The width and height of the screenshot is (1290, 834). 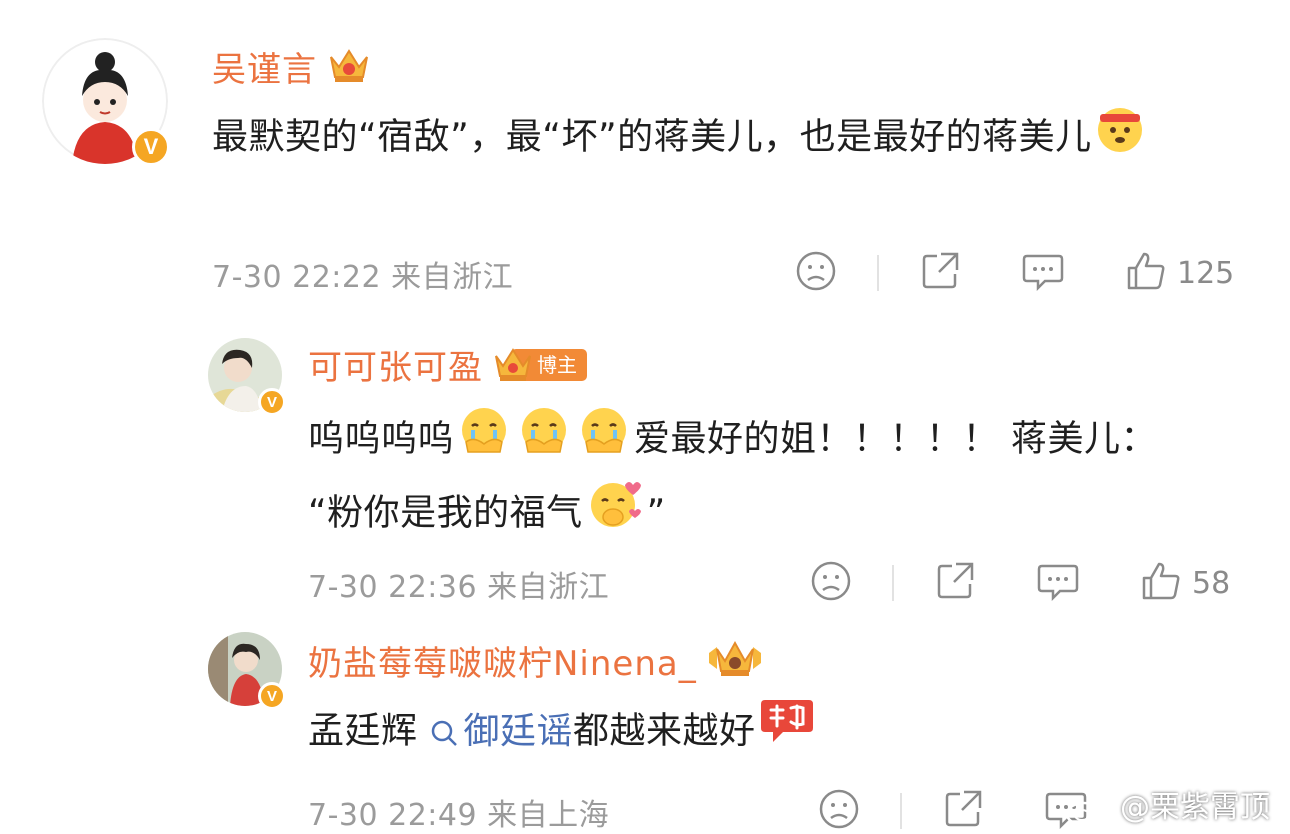 I want to click on comment-text-part: 呜呜呜呜, so click(x=381, y=439).